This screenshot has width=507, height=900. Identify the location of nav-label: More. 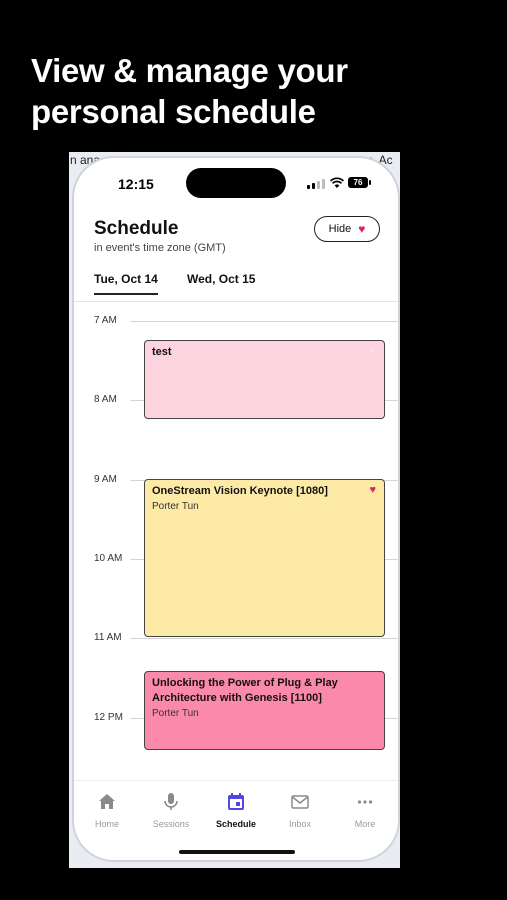
(365, 824).